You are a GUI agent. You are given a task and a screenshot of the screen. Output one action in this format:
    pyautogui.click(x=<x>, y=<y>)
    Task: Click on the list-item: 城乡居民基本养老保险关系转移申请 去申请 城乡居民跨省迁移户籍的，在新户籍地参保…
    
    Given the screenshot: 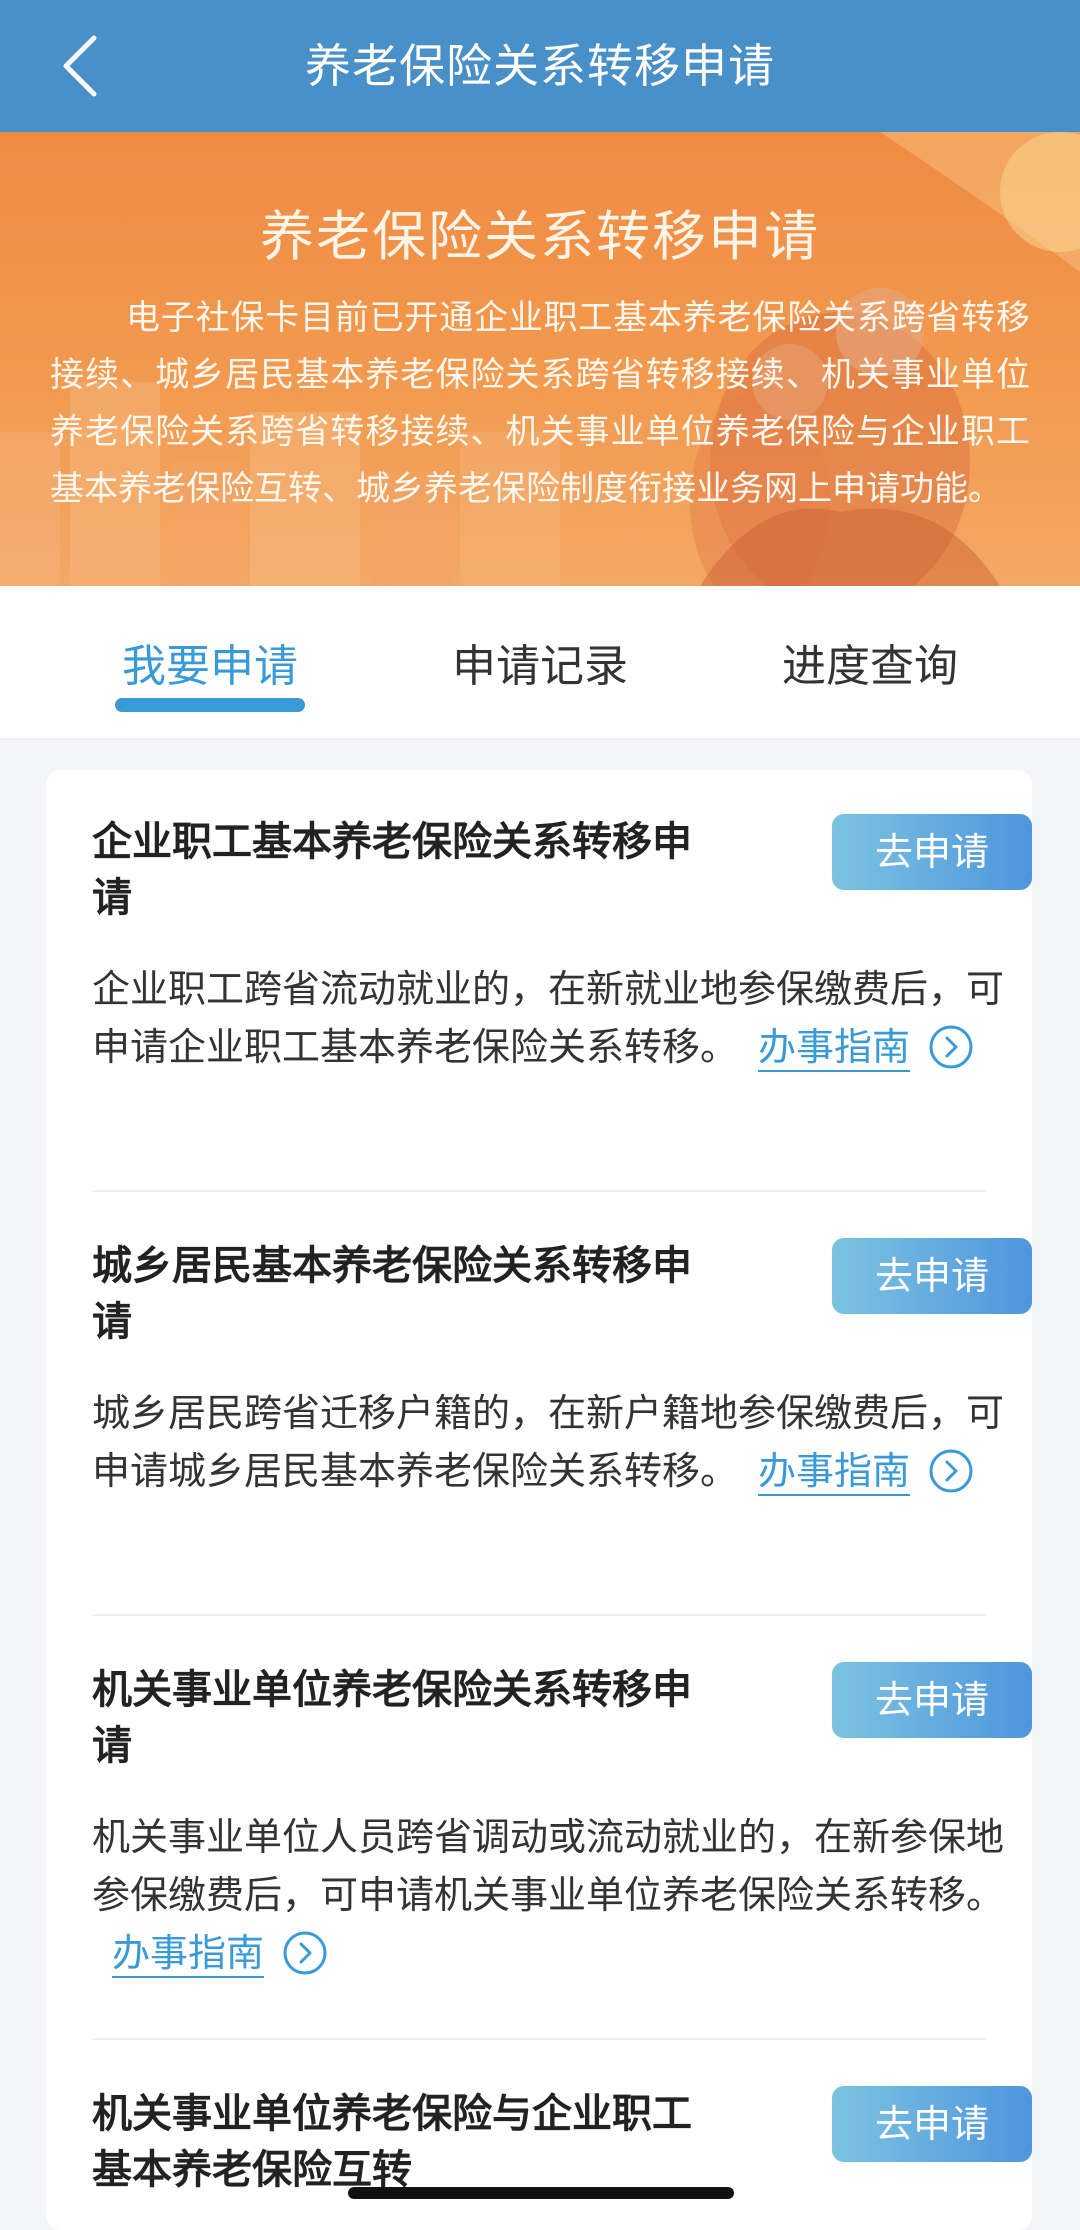 What is the action you would take?
    pyautogui.click(x=562, y=1418)
    